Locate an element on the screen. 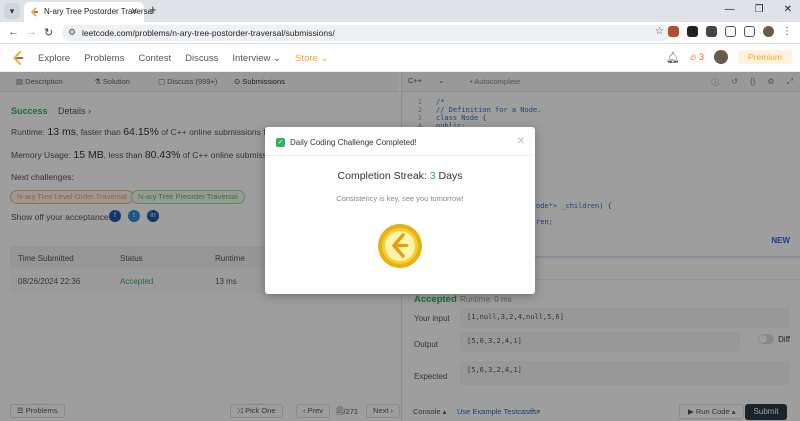 Image resolution: width=800 pixels, height=421 pixels. browser-tab: N-ary Tree Postorder Traversal ✕ is located at coordinates (89, 12).